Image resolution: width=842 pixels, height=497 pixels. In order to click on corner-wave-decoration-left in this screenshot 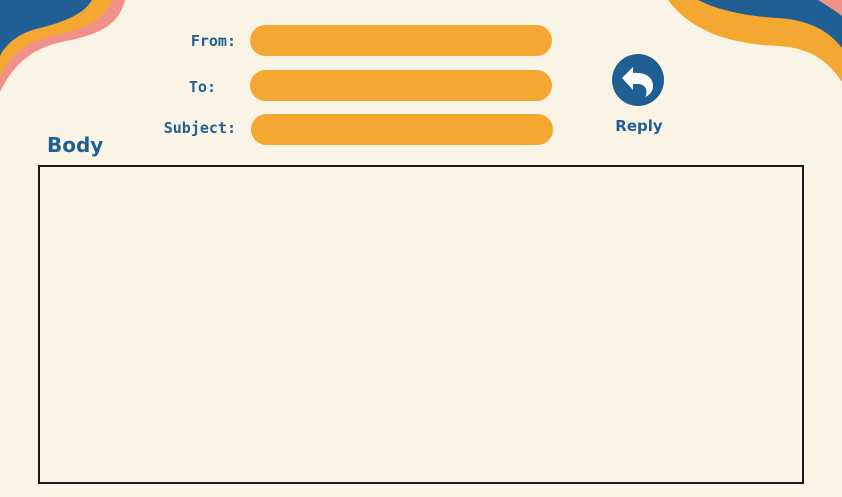, I will do `click(62, 46)`.